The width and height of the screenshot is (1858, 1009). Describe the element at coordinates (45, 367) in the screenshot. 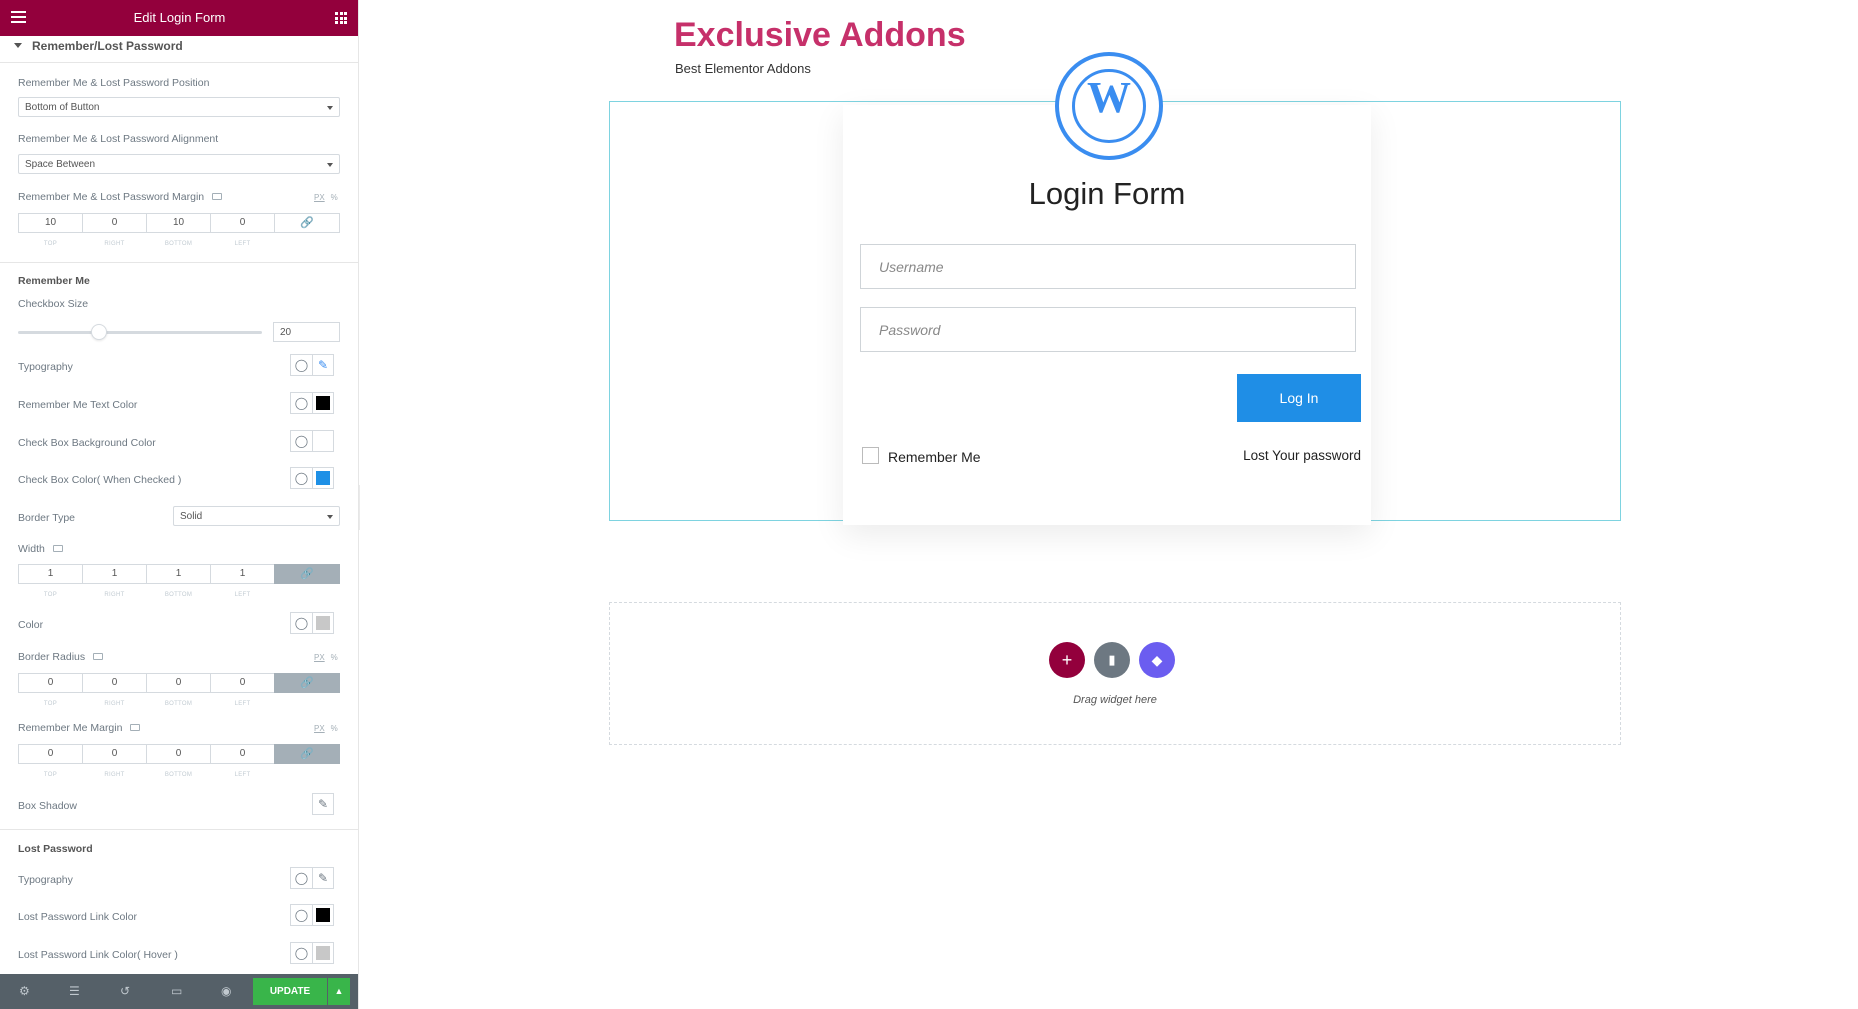

I see `typography-label: Typography` at that location.